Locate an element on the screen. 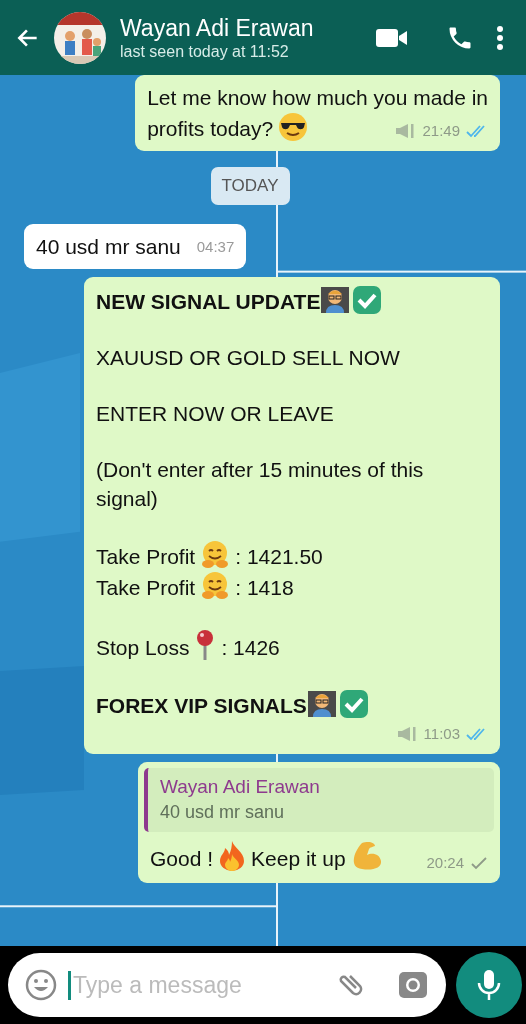  message-text: profits today? is located at coordinates (210, 128).